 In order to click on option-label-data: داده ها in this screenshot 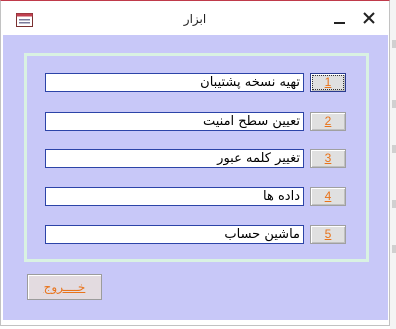, I will do `click(174, 196)`.